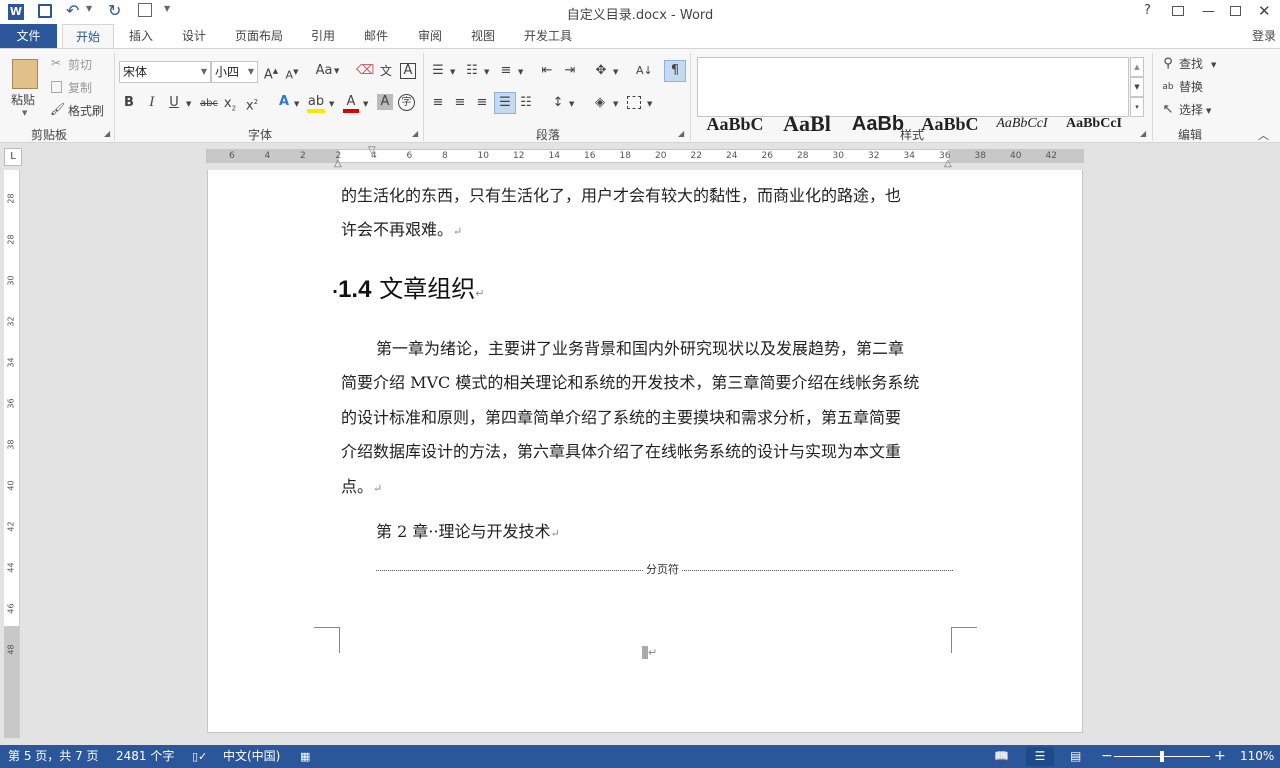  Describe the element at coordinates (472, 71) in the screenshot. I see `numbering-icon: ☷` at that location.